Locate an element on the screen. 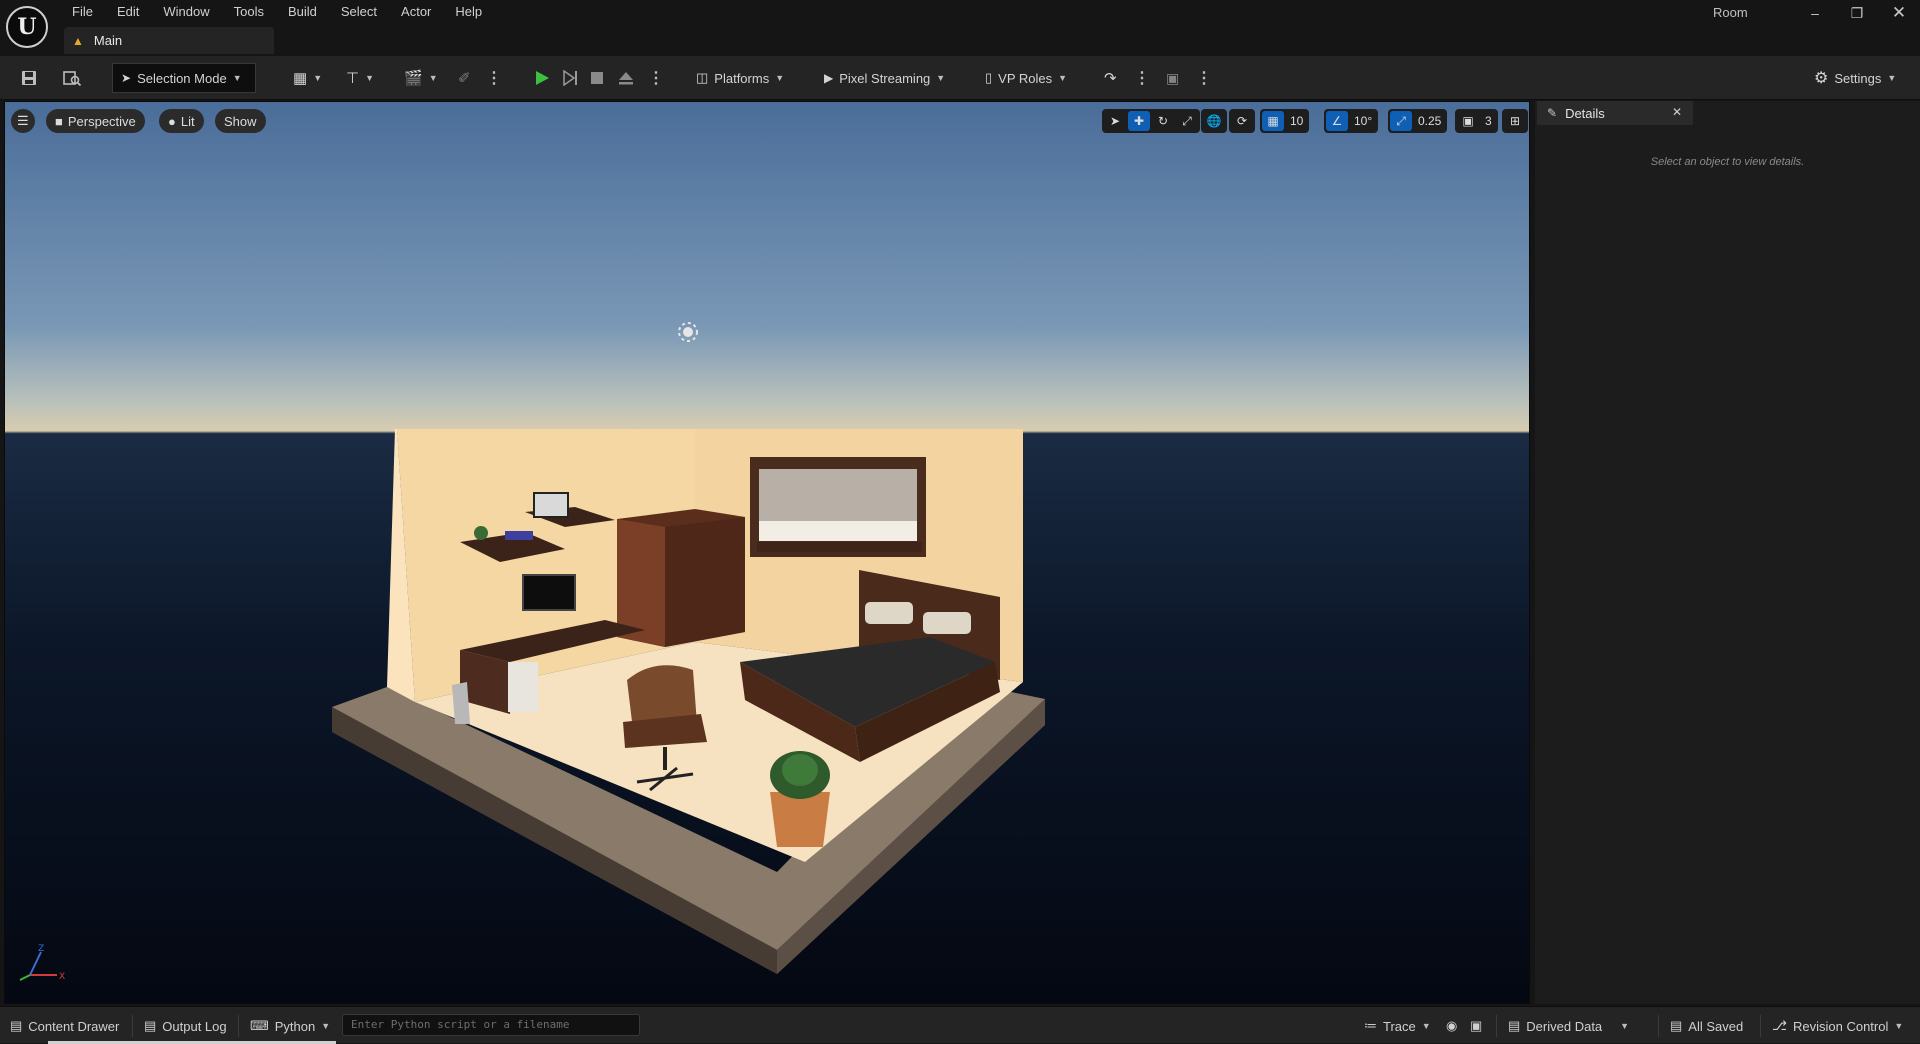 The height and width of the screenshot is (1044, 1920). pixel-streaming-label: Pixel Streaming is located at coordinates (885, 78).